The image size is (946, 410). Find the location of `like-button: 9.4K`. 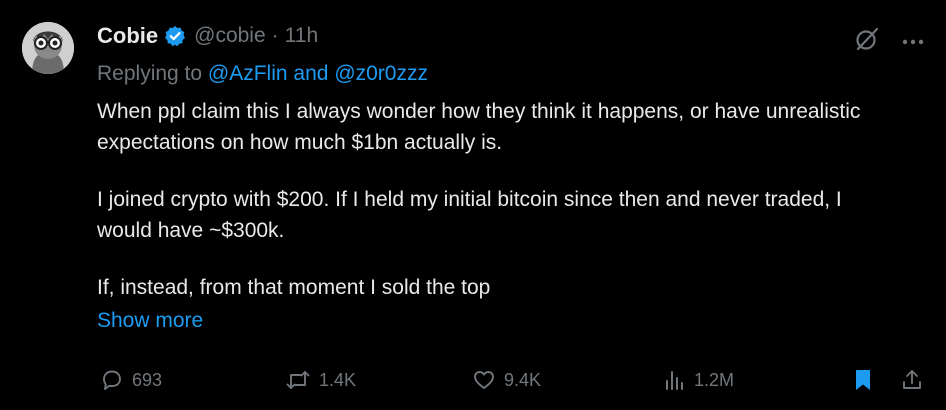

like-button: 9.4K is located at coordinates (506, 380).